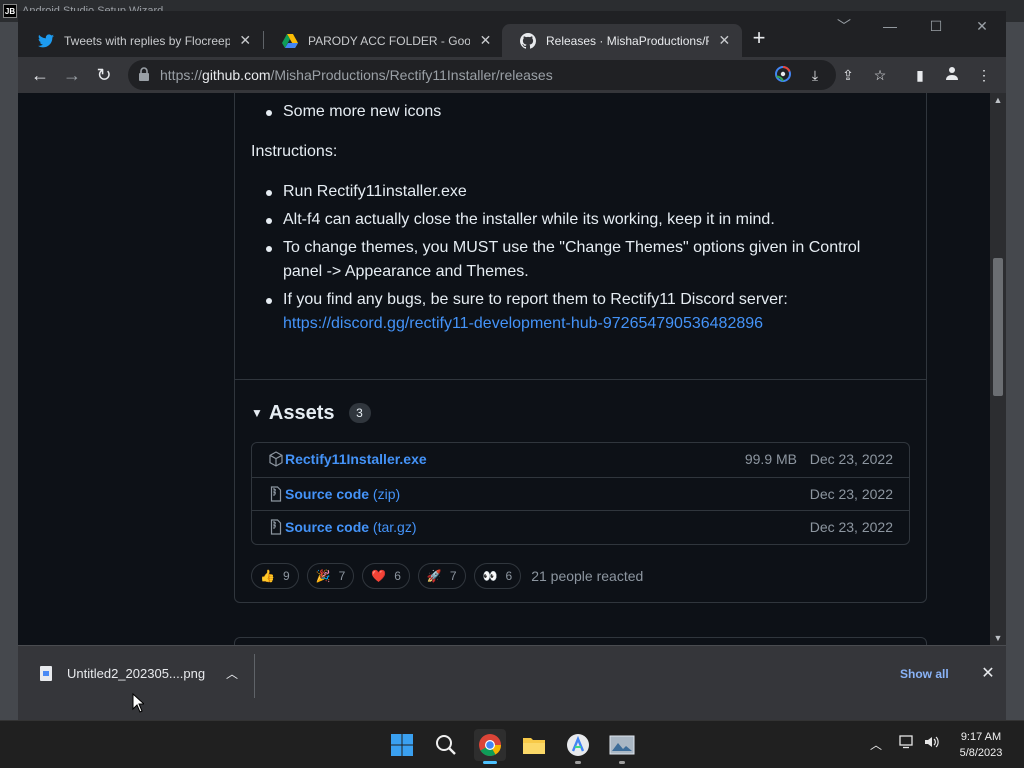 Image resolution: width=1024 pixels, height=768 pixels. What do you see at coordinates (580, 526) in the screenshot?
I see `asset-row: Source code (tar.gz) Dec 23, 2022` at bounding box center [580, 526].